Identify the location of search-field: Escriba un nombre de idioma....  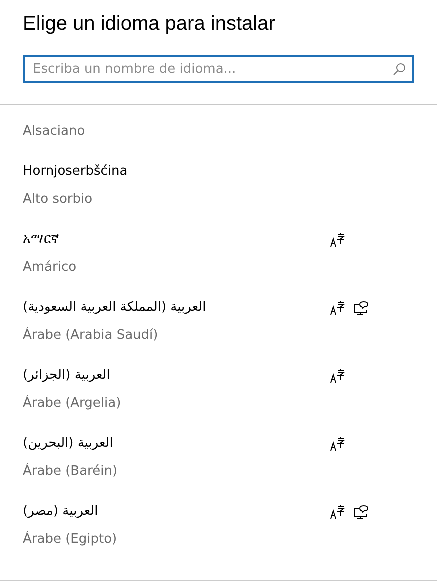
(218, 69).